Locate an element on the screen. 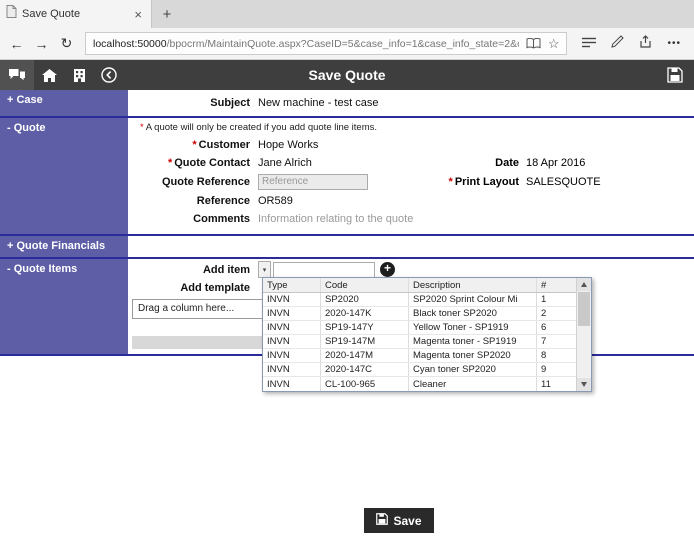 The width and height of the screenshot is (694, 541). scrollbar-thumb is located at coordinates (584, 309).